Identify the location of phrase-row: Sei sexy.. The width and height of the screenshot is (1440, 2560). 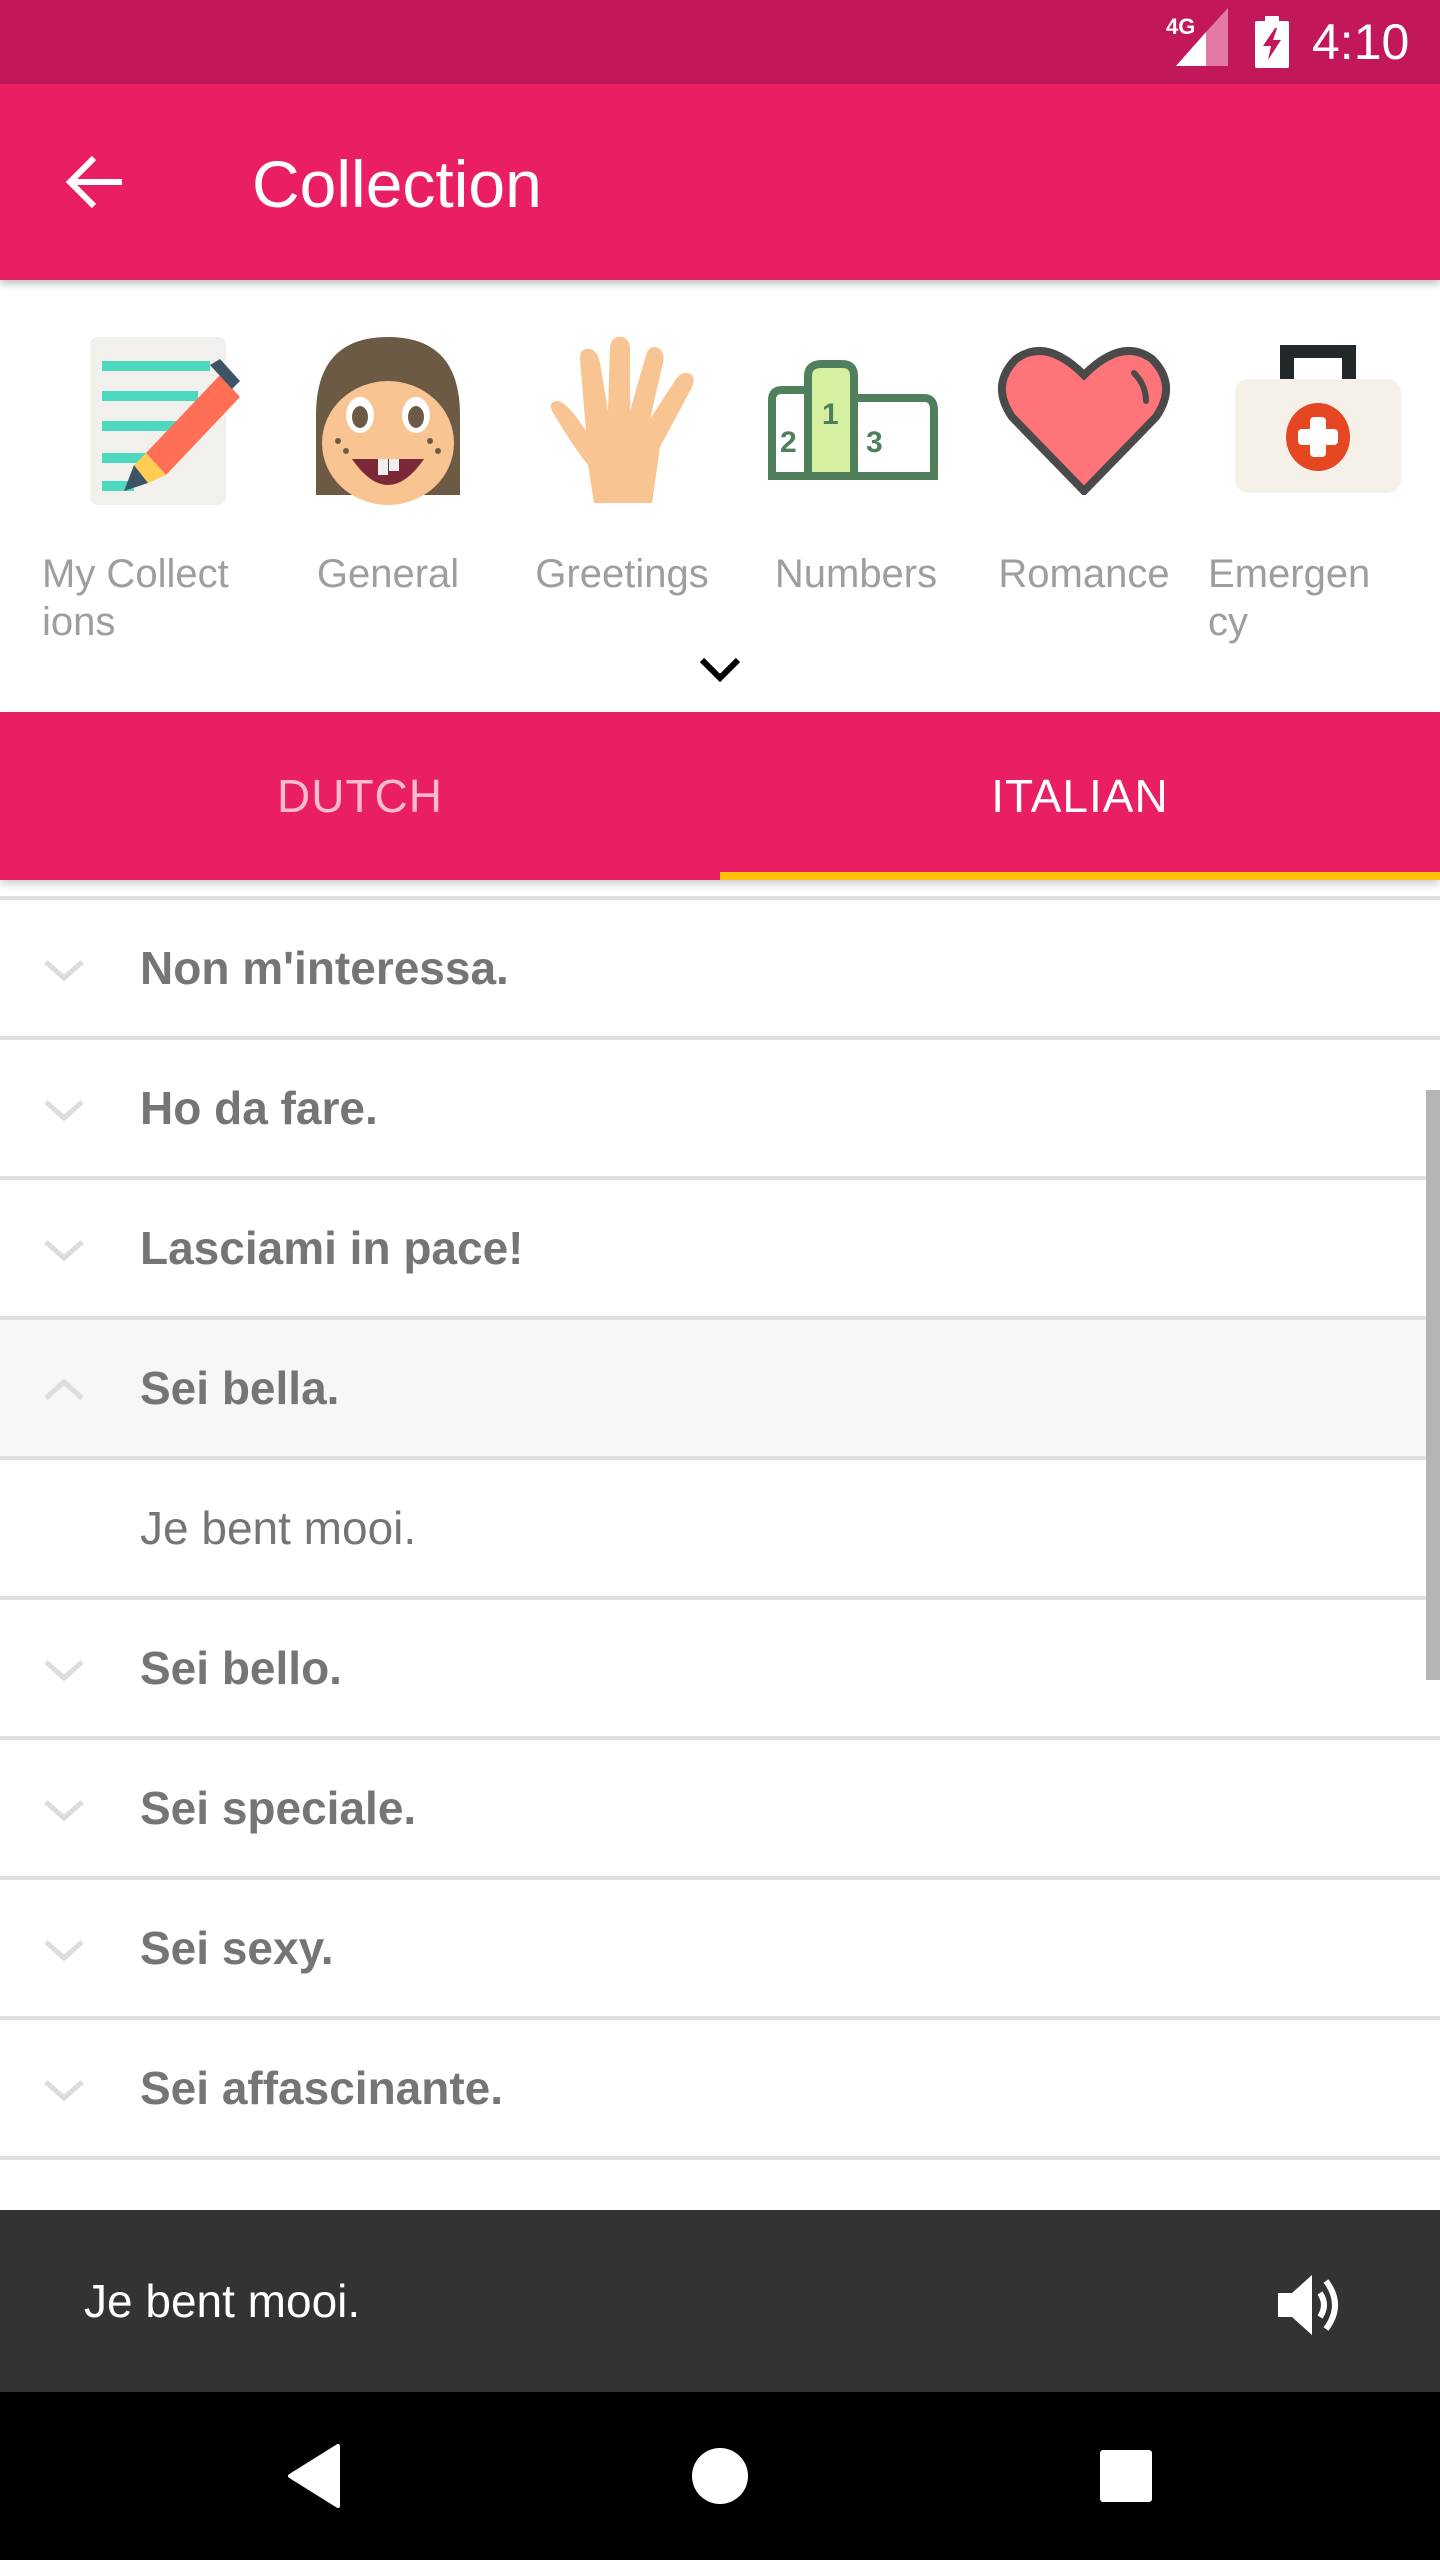
(720, 1950).